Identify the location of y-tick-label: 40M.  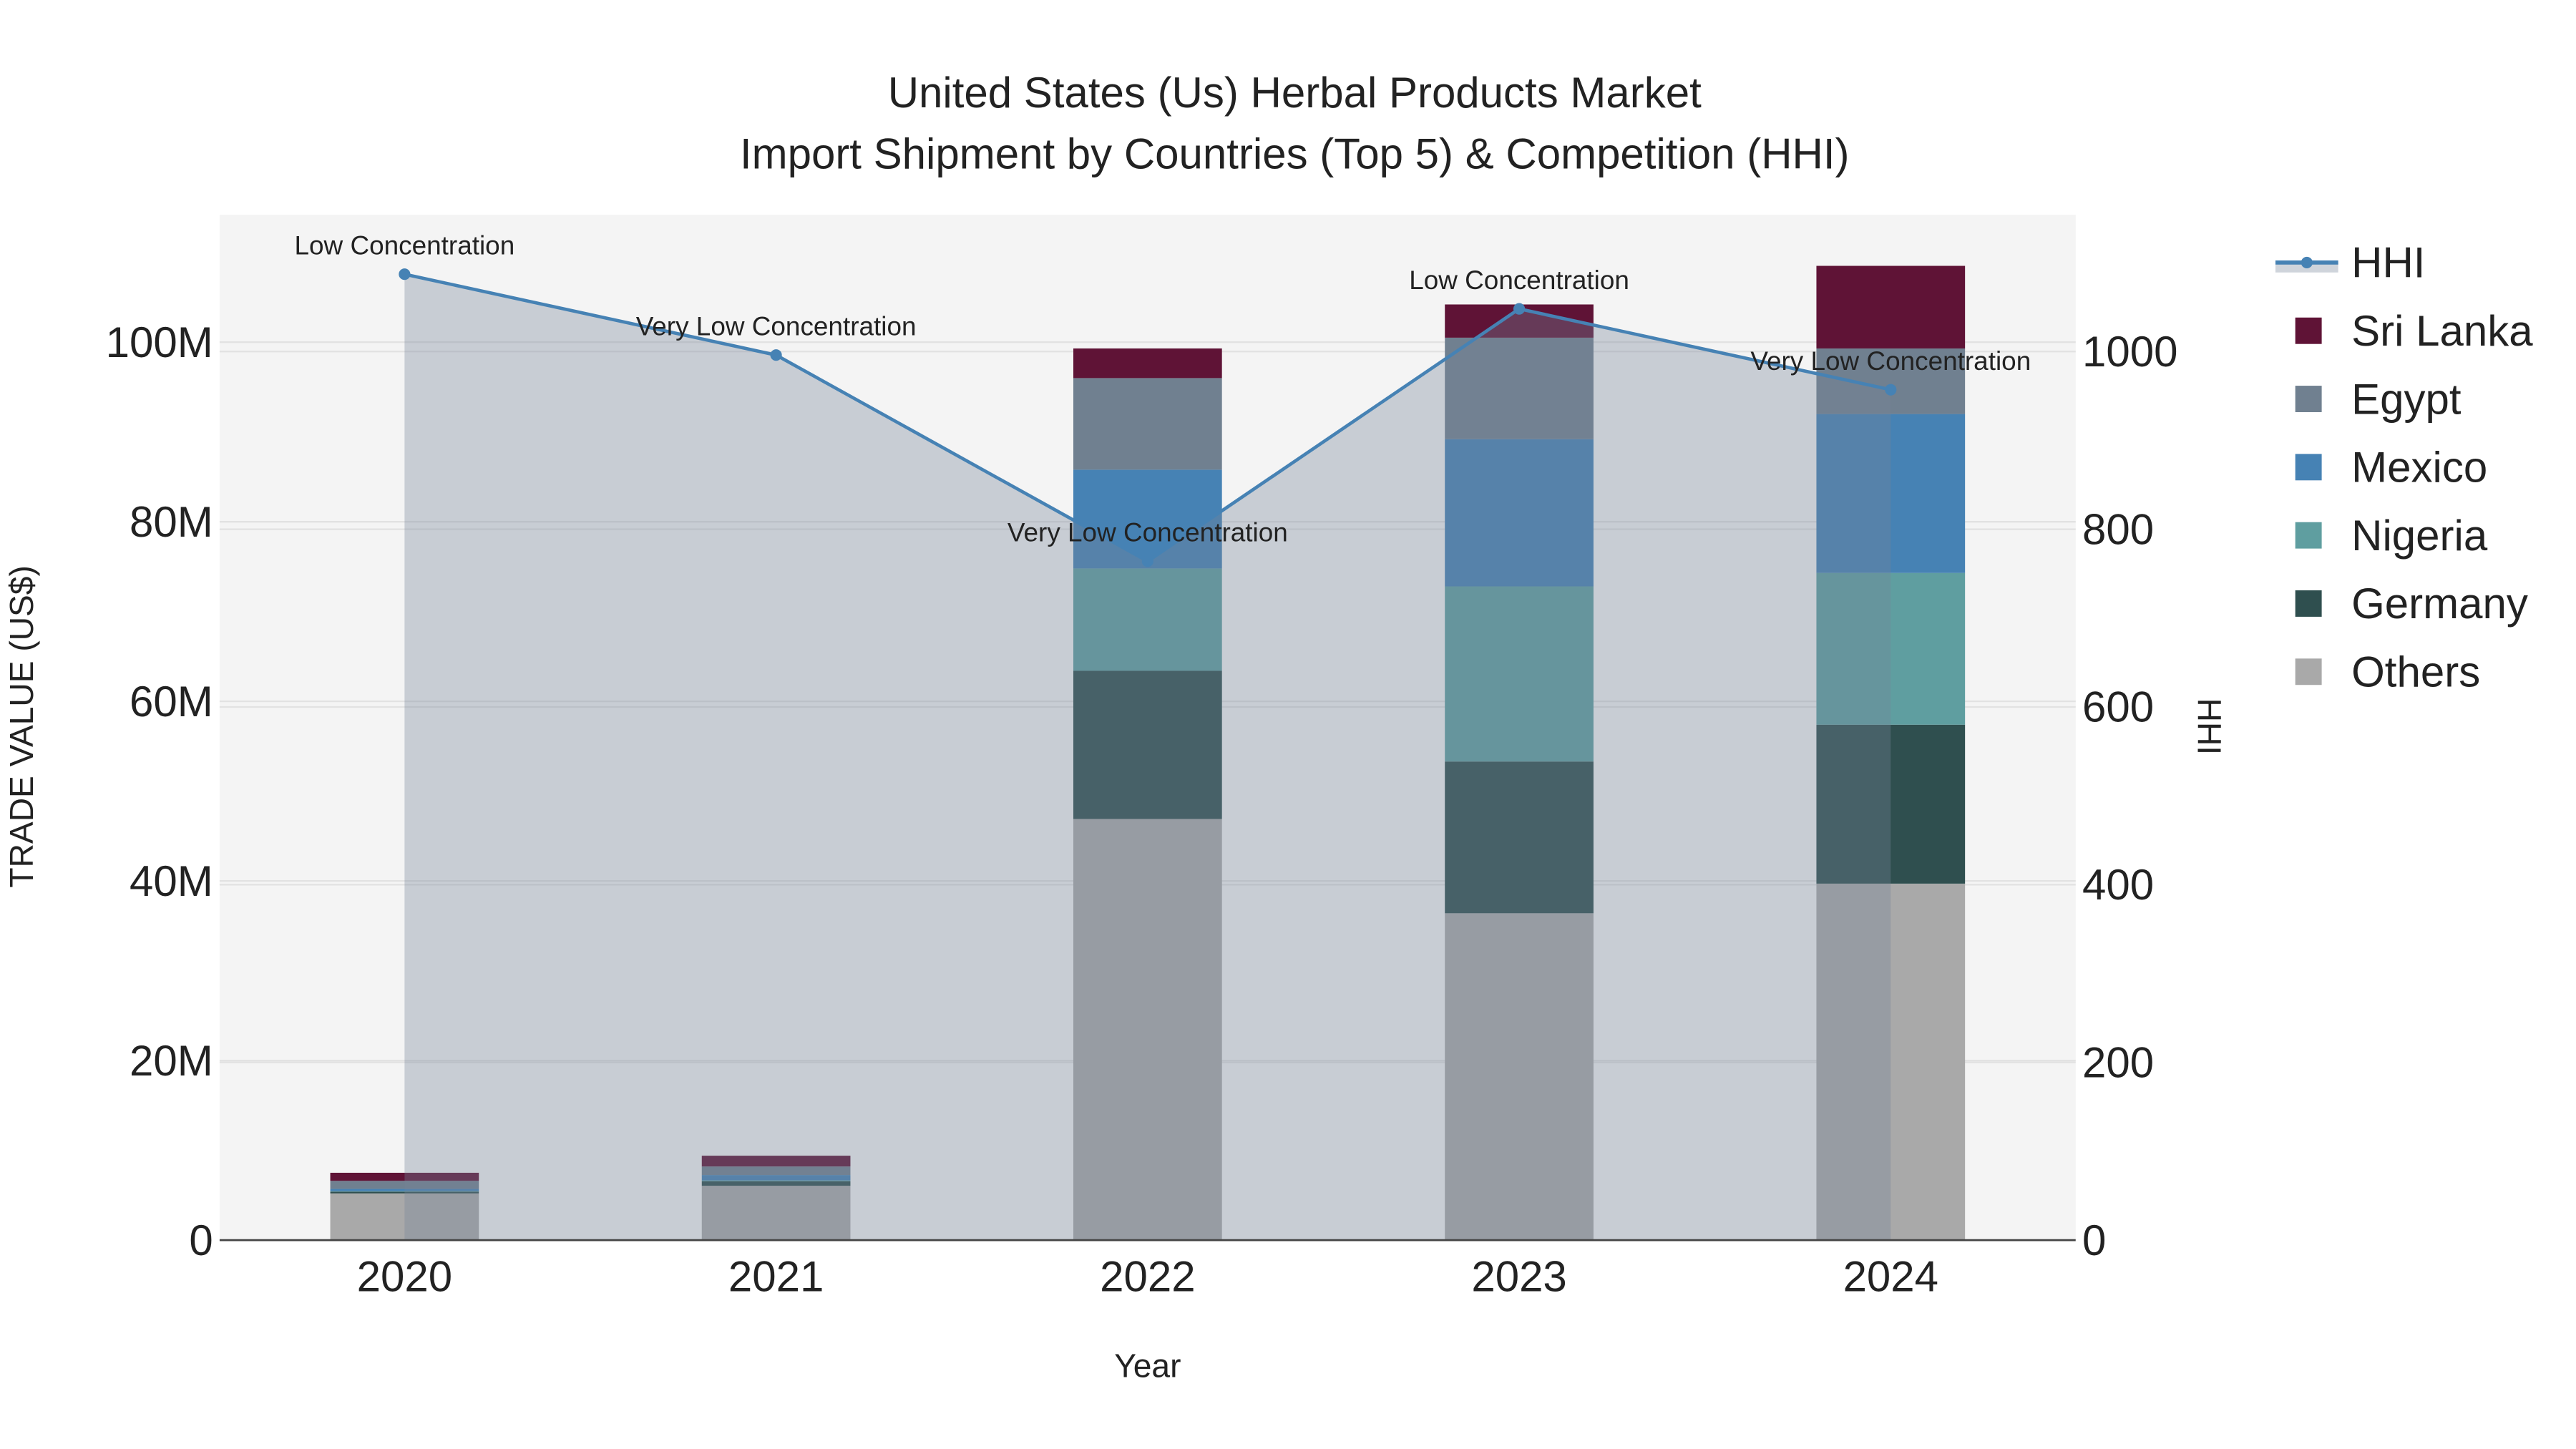
(171, 881).